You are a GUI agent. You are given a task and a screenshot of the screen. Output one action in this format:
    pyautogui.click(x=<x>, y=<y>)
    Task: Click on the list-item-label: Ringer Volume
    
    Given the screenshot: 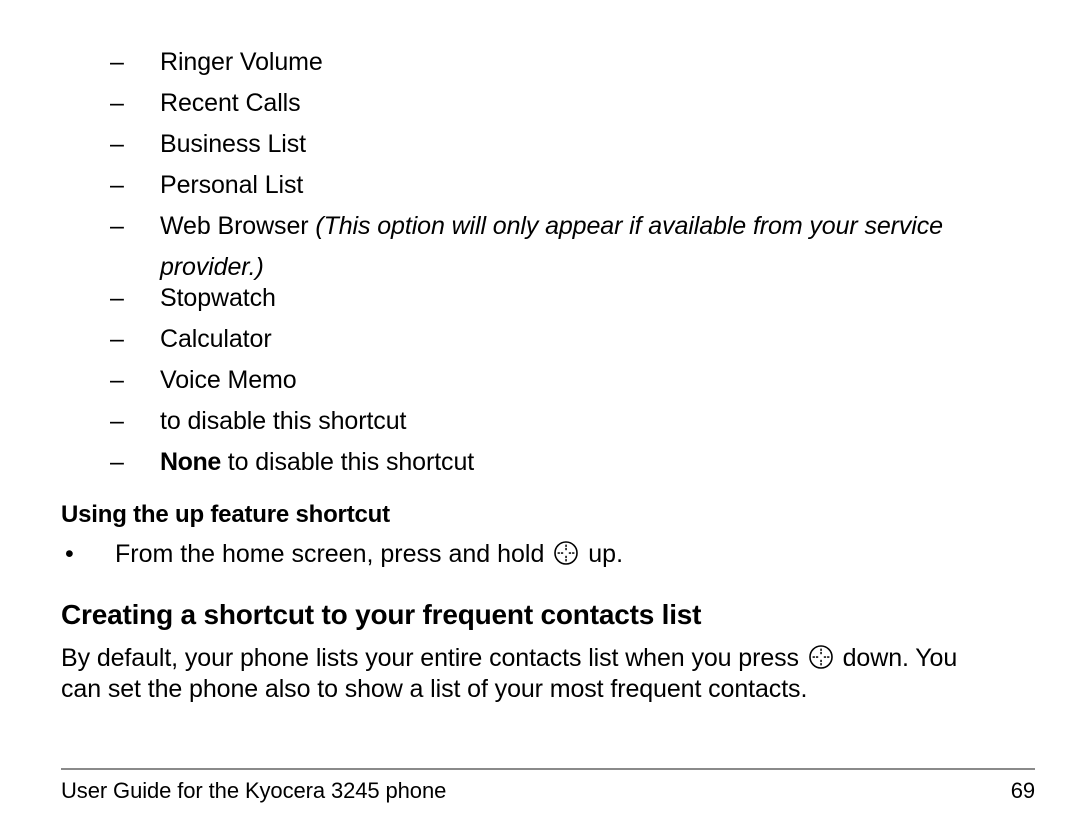 What is the action you would take?
    pyautogui.click(x=241, y=62)
    